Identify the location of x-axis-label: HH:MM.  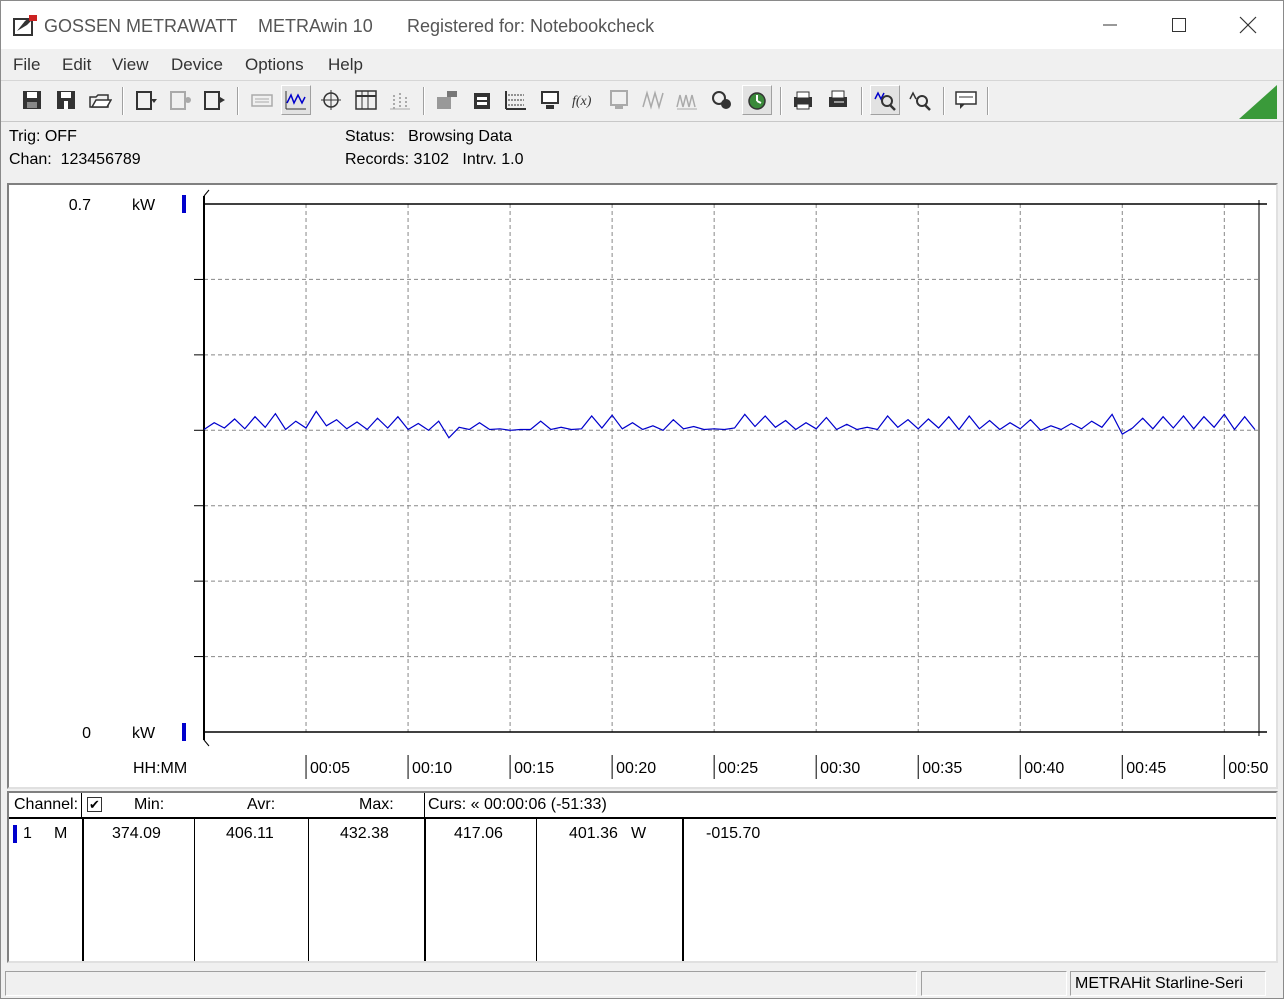
(160, 768).